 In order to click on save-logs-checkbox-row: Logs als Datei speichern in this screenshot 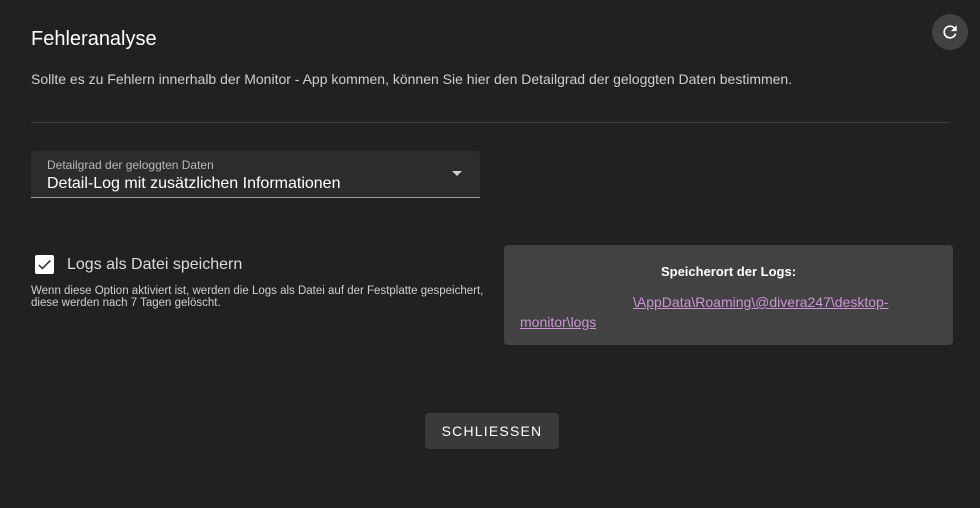, I will do `click(138, 264)`.